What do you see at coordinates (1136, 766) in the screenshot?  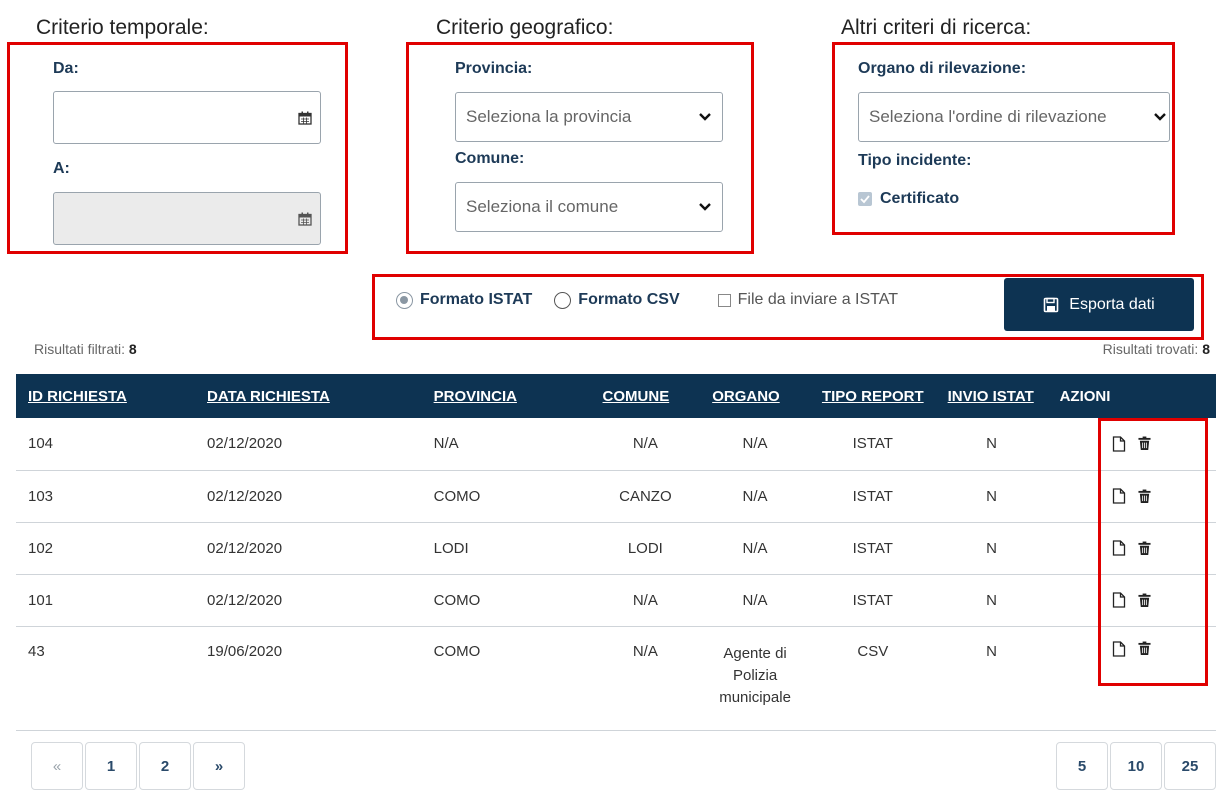 I see `page-size-button: 10` at bounding box center [1136, 766].